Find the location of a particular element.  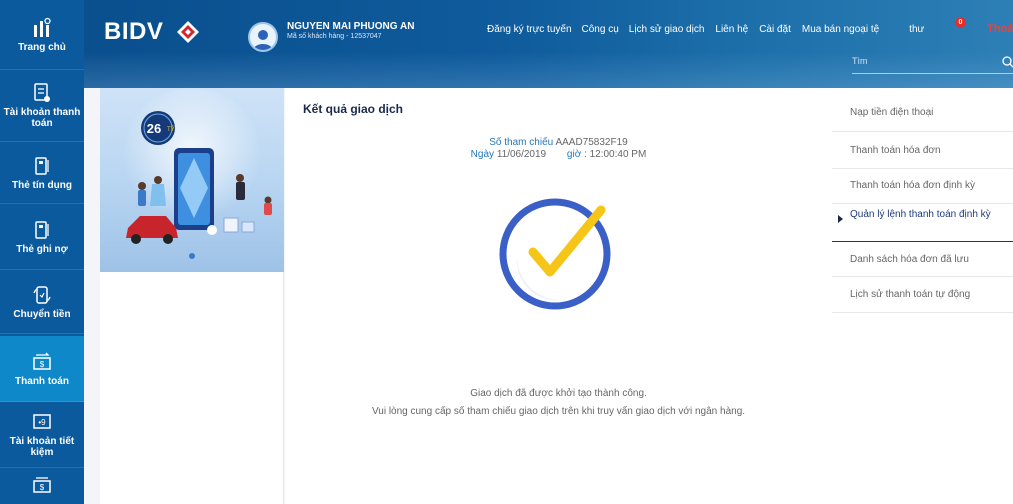

nav-tools: Công cụ is located at coordinates (600, 29).